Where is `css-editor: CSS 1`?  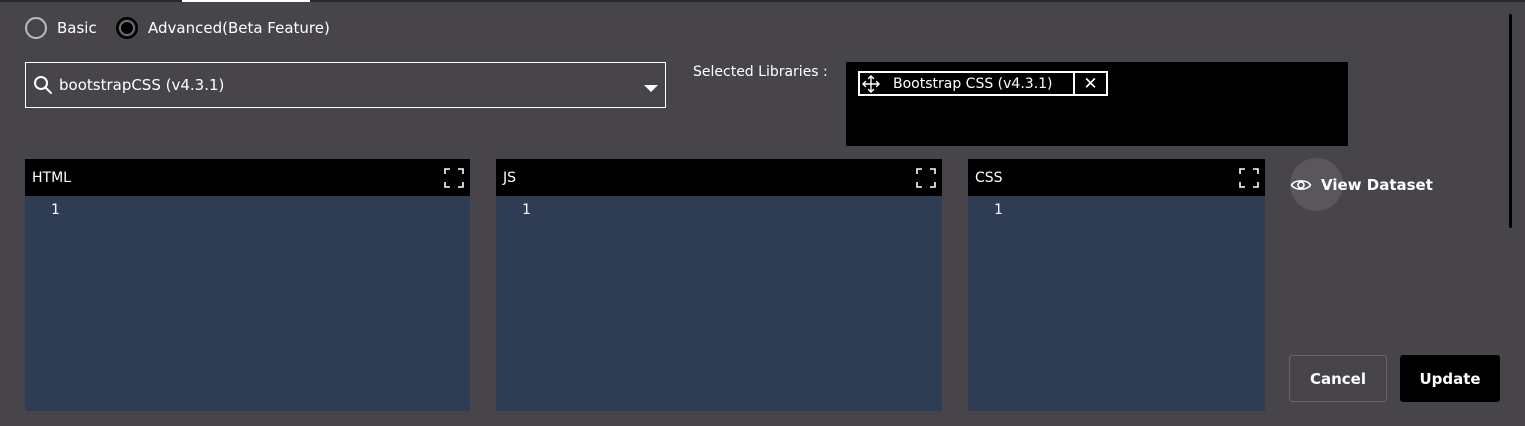
css-editor: CSS 1 is located at coordinates (1116, 285).